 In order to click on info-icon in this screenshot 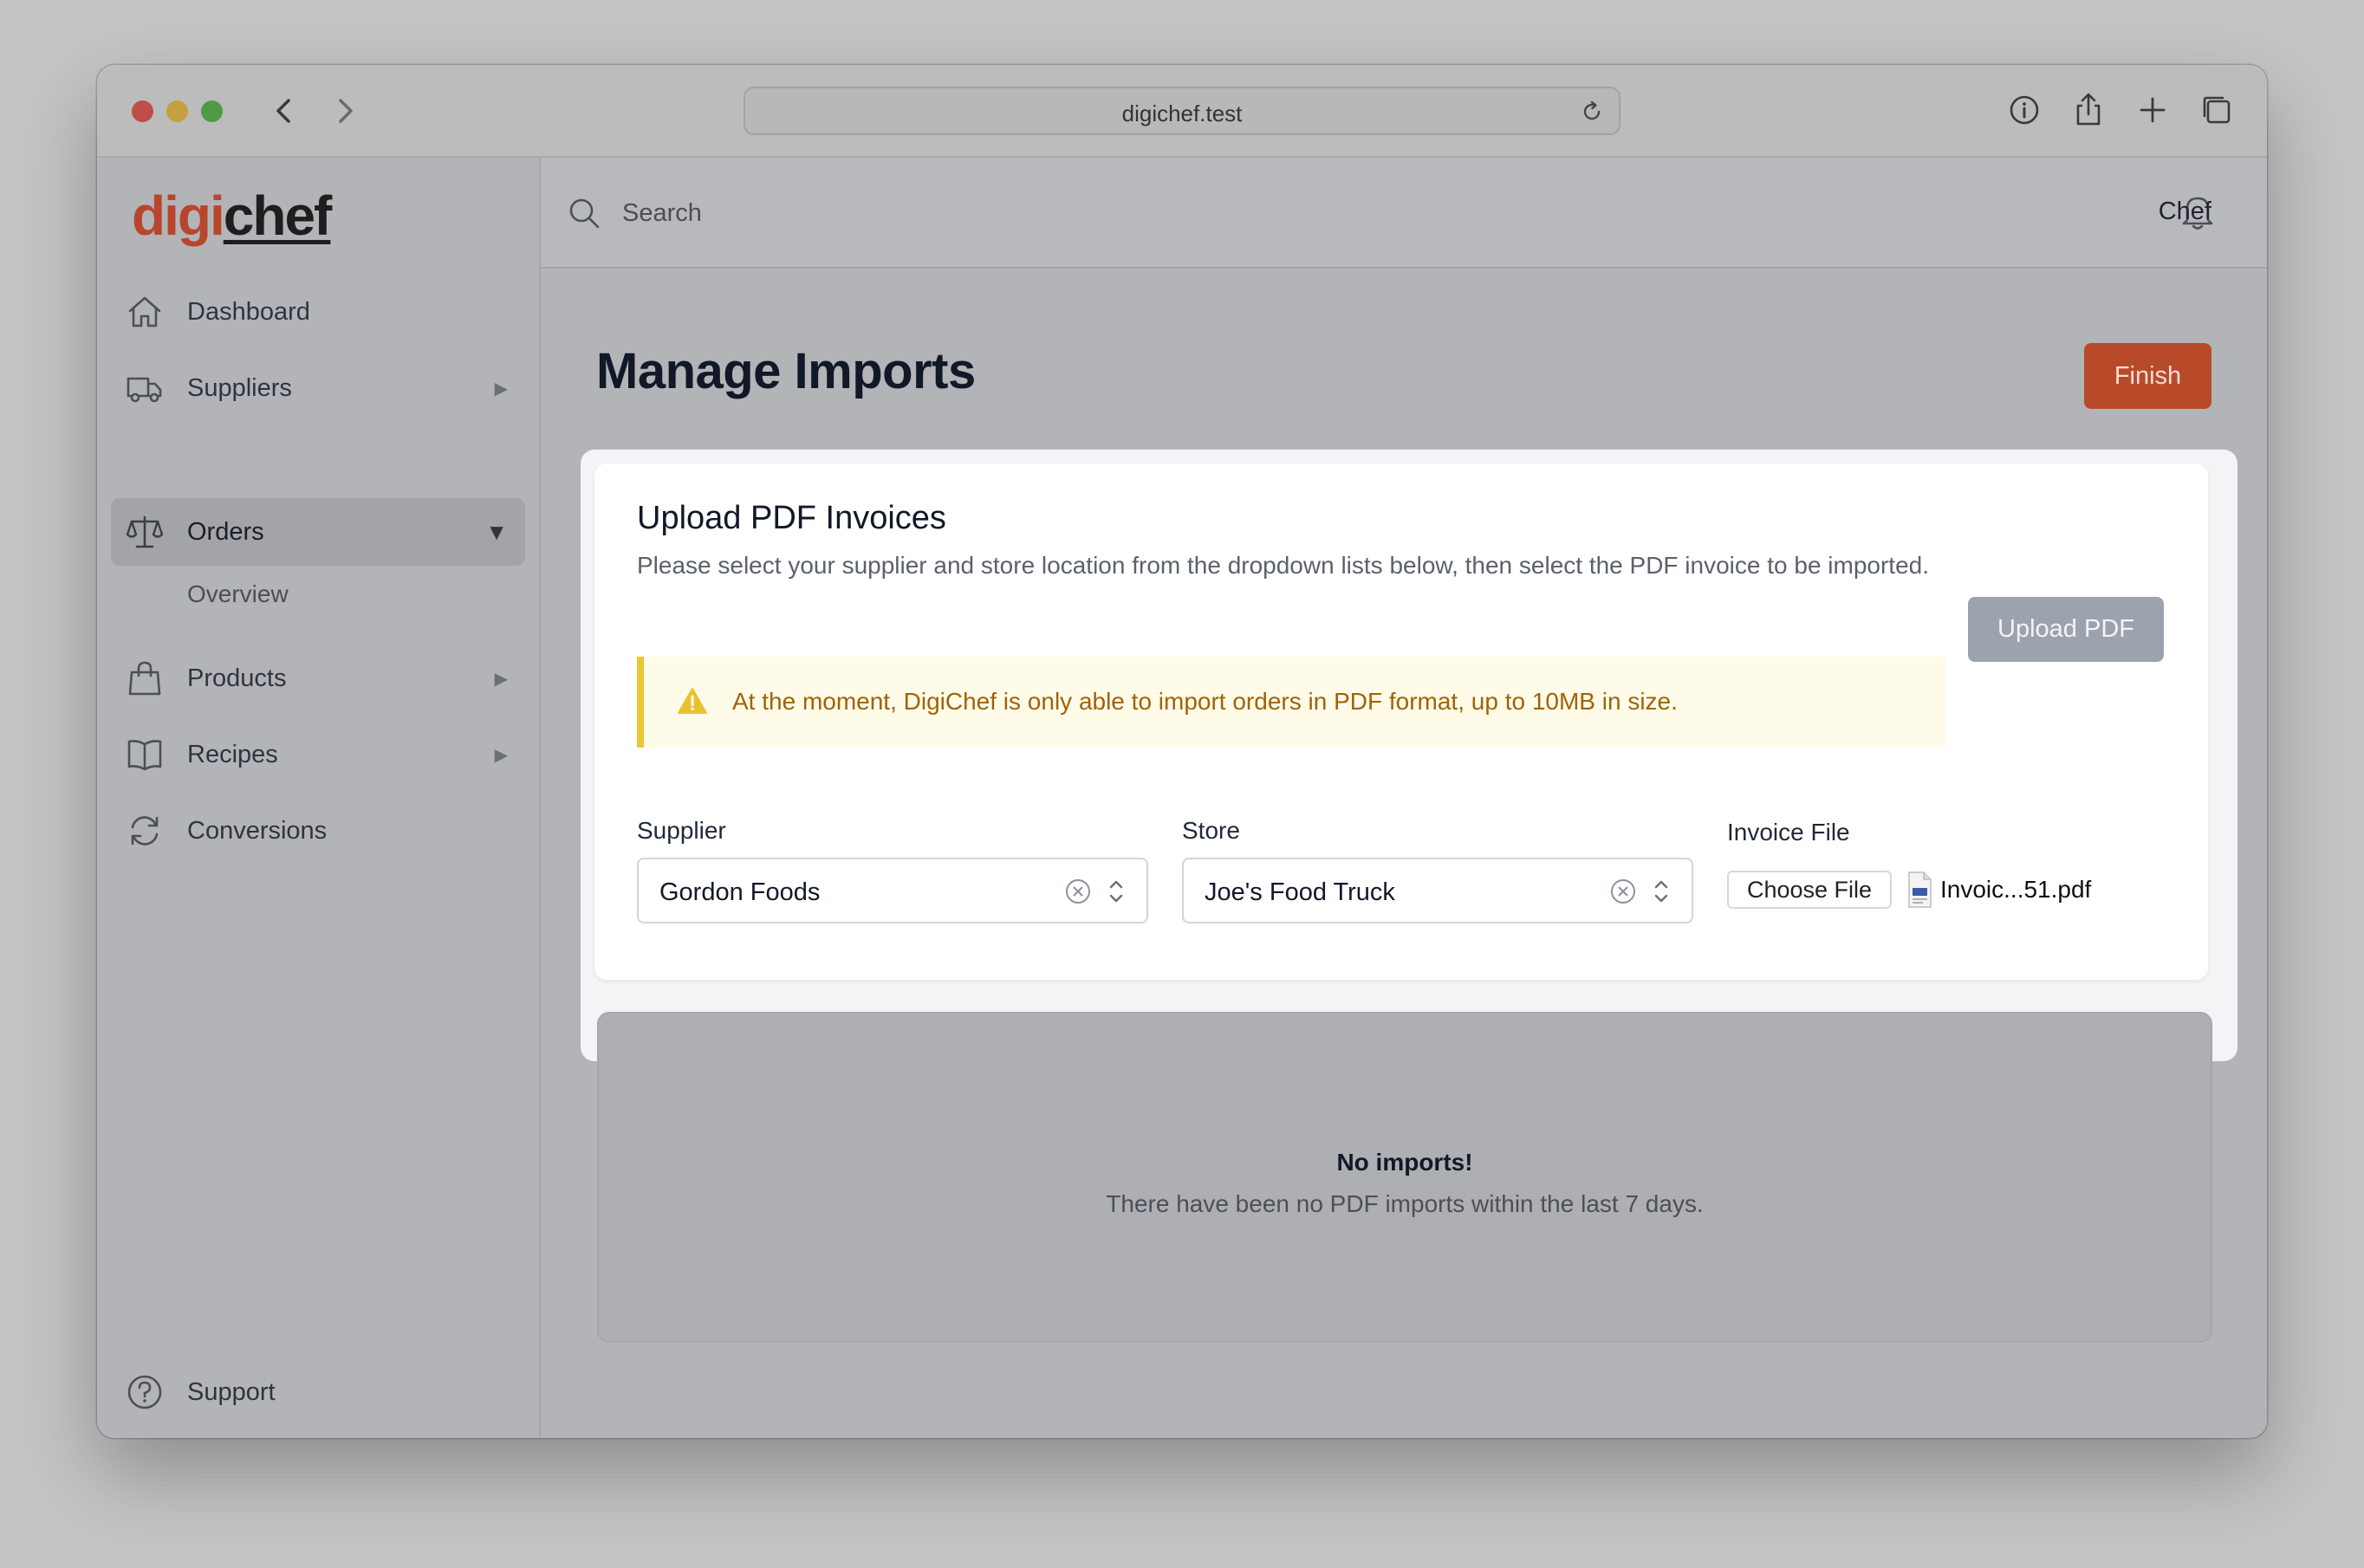, I will do `click(2024, 110)`.